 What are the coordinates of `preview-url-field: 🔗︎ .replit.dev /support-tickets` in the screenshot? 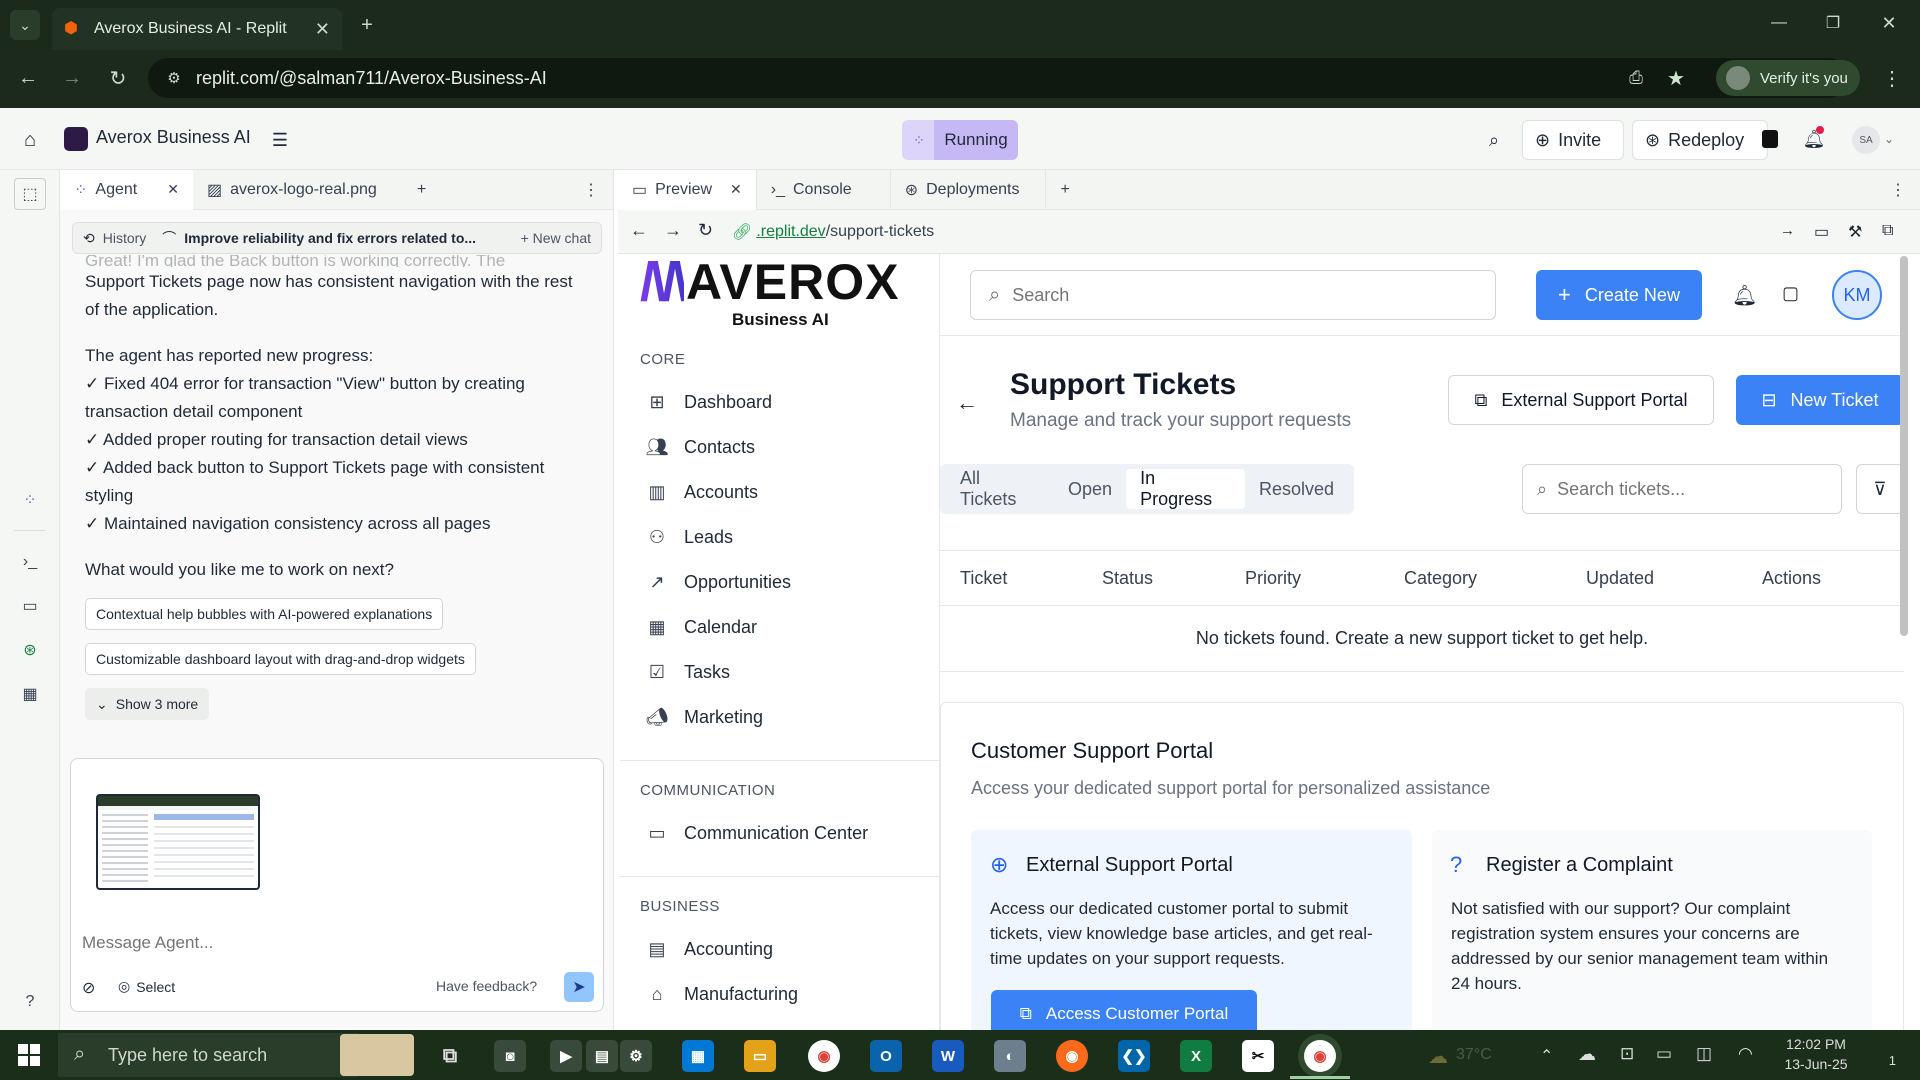 It's located at (1252, 232).